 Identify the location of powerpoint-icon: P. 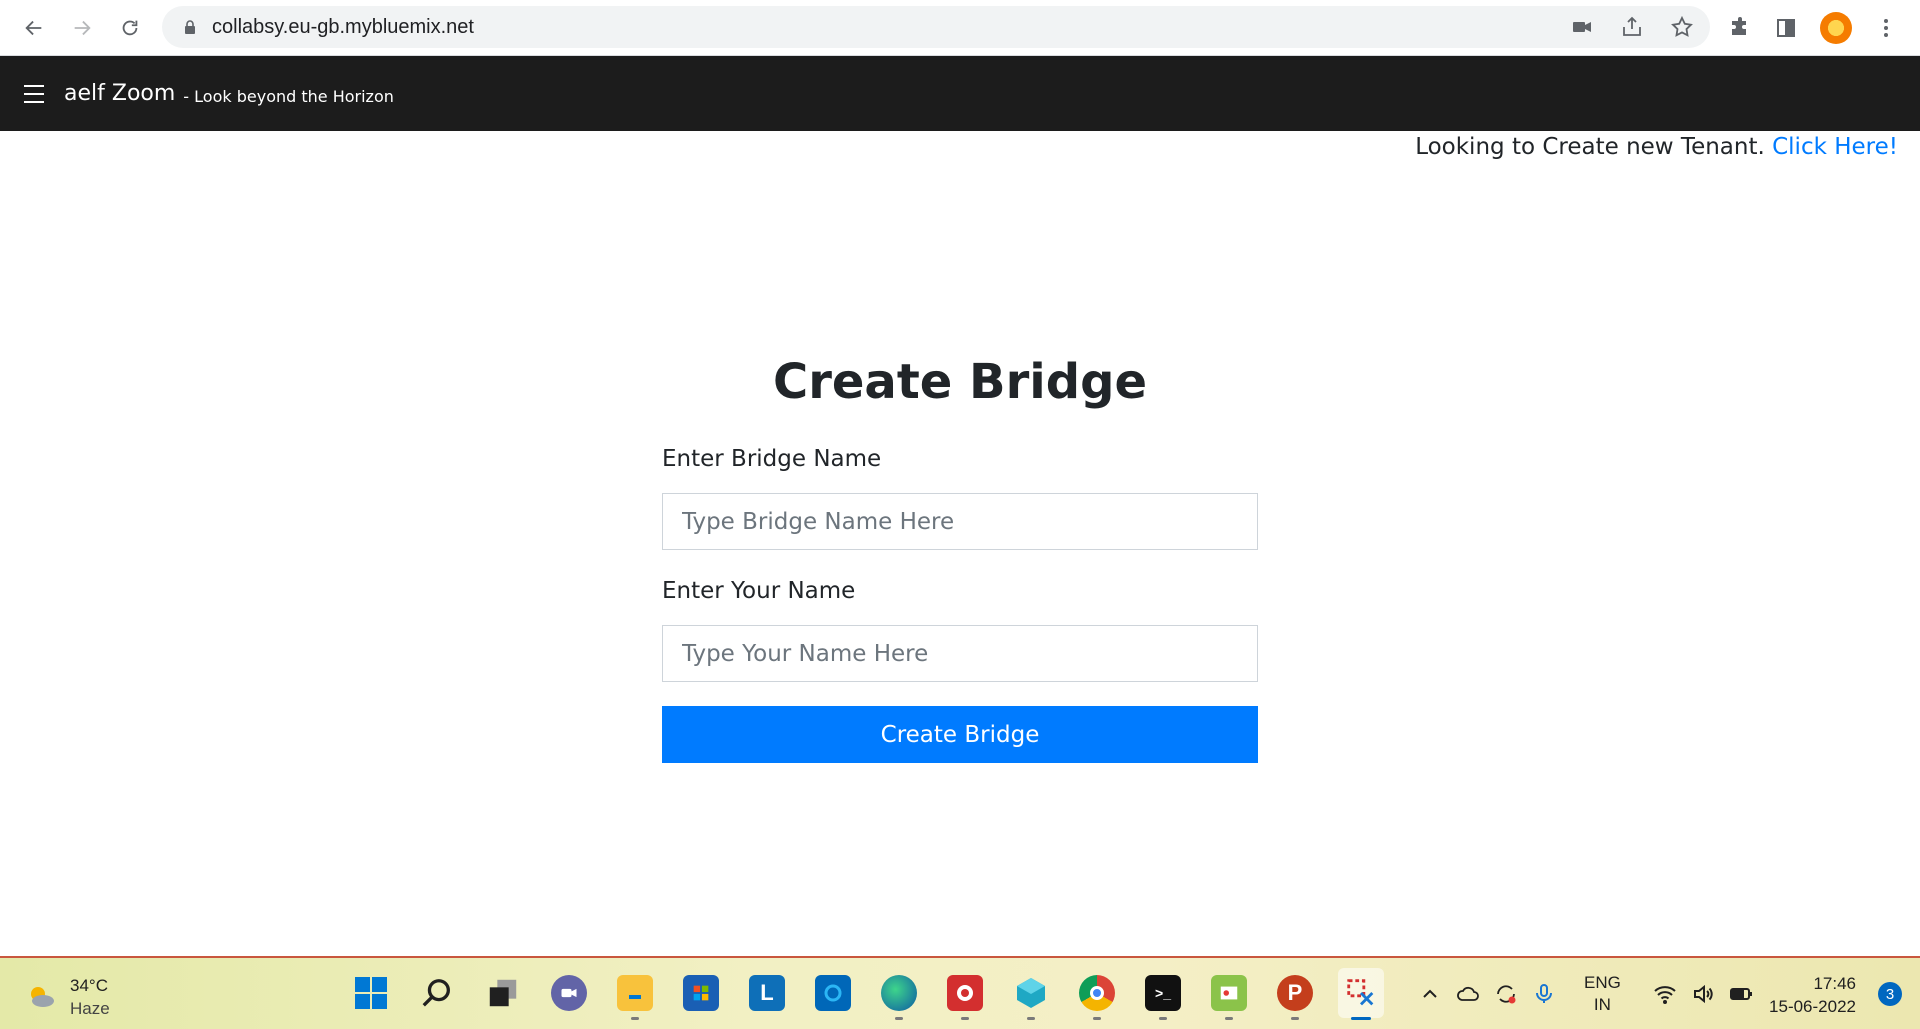
(1295, 994).